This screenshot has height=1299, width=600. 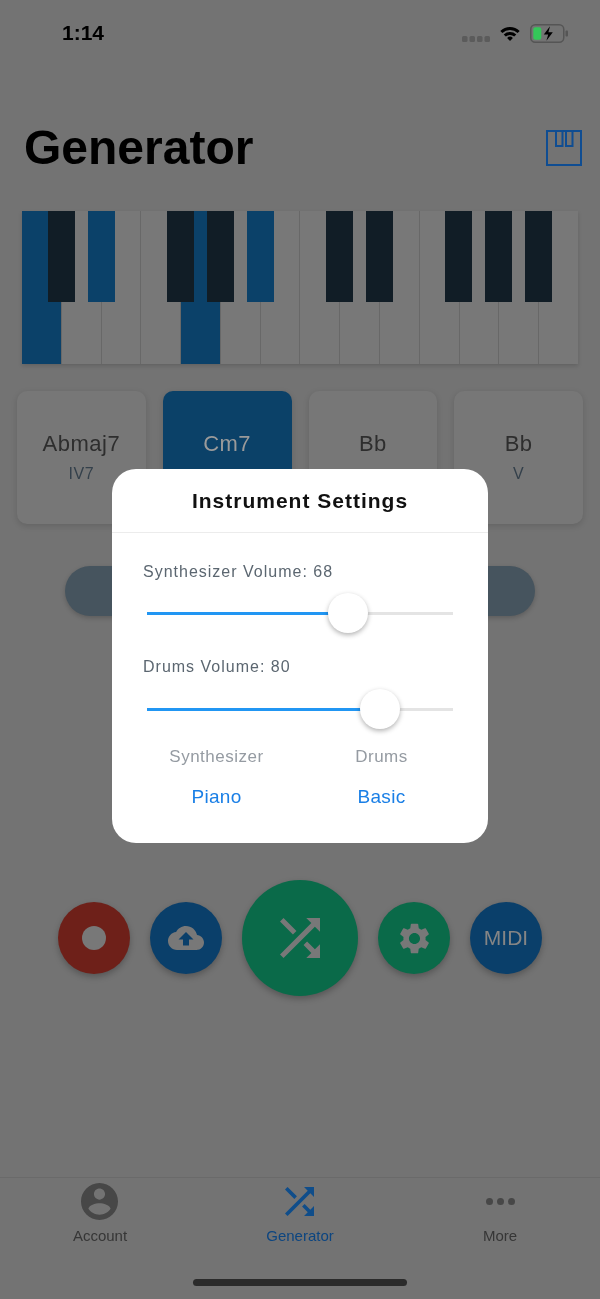 What do you see at coordinates (239, 572) in the screenshot?
I see `volume-label: Synthesizer Volume: 68` at bounding box center [239, 572].